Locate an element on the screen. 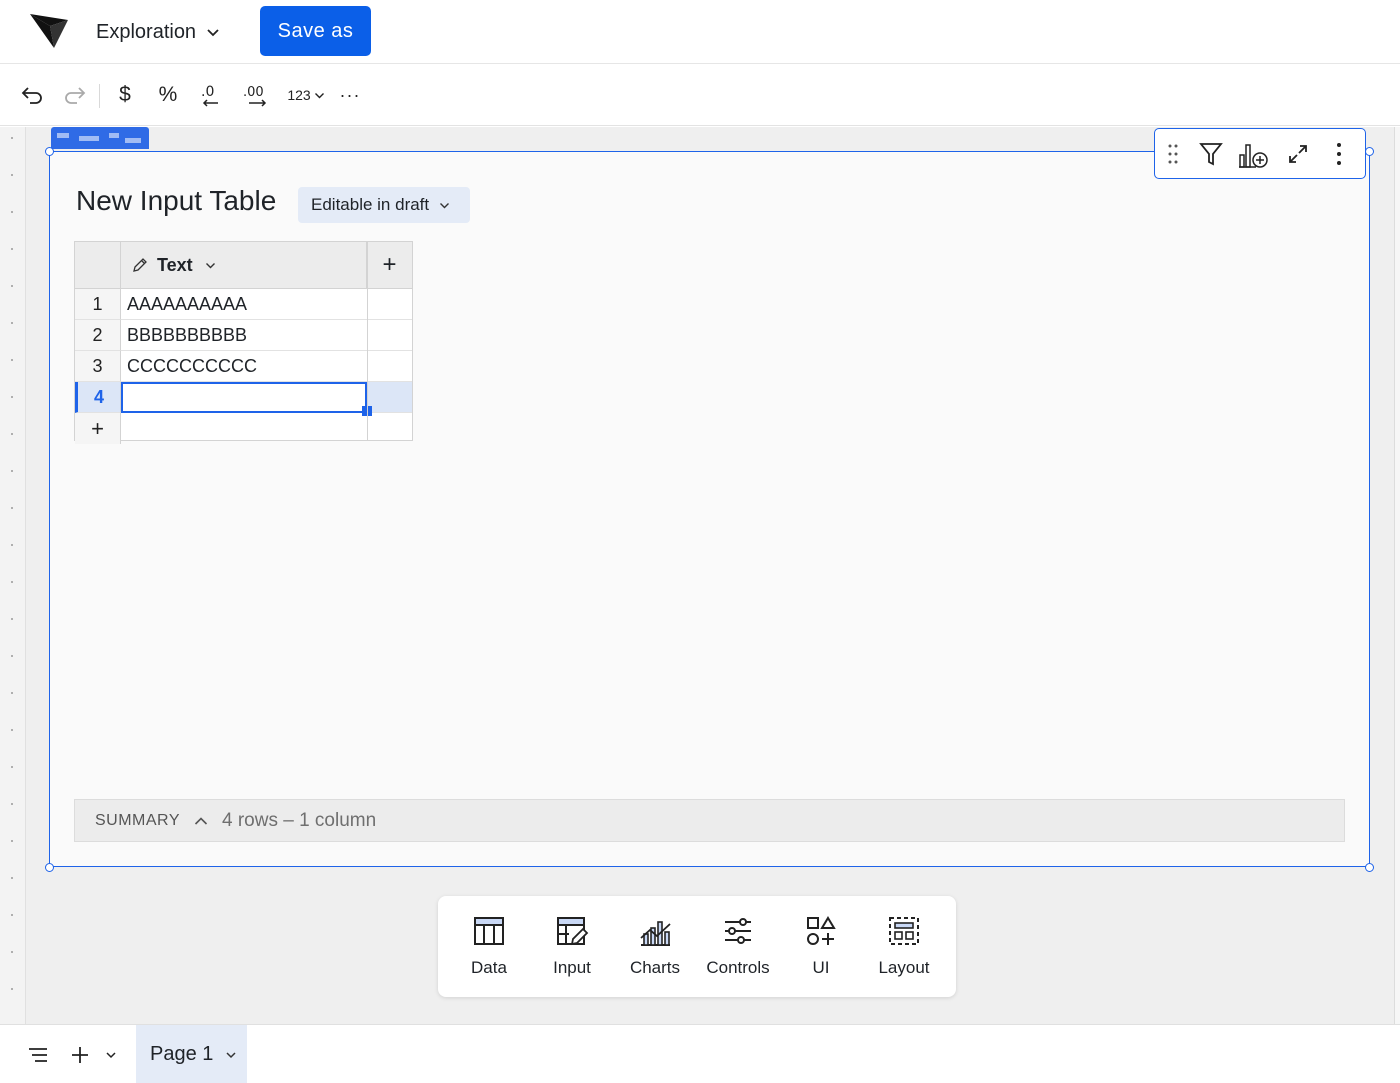  table-cell: AAAAAAAAAA is located at coordinates (244, 304).